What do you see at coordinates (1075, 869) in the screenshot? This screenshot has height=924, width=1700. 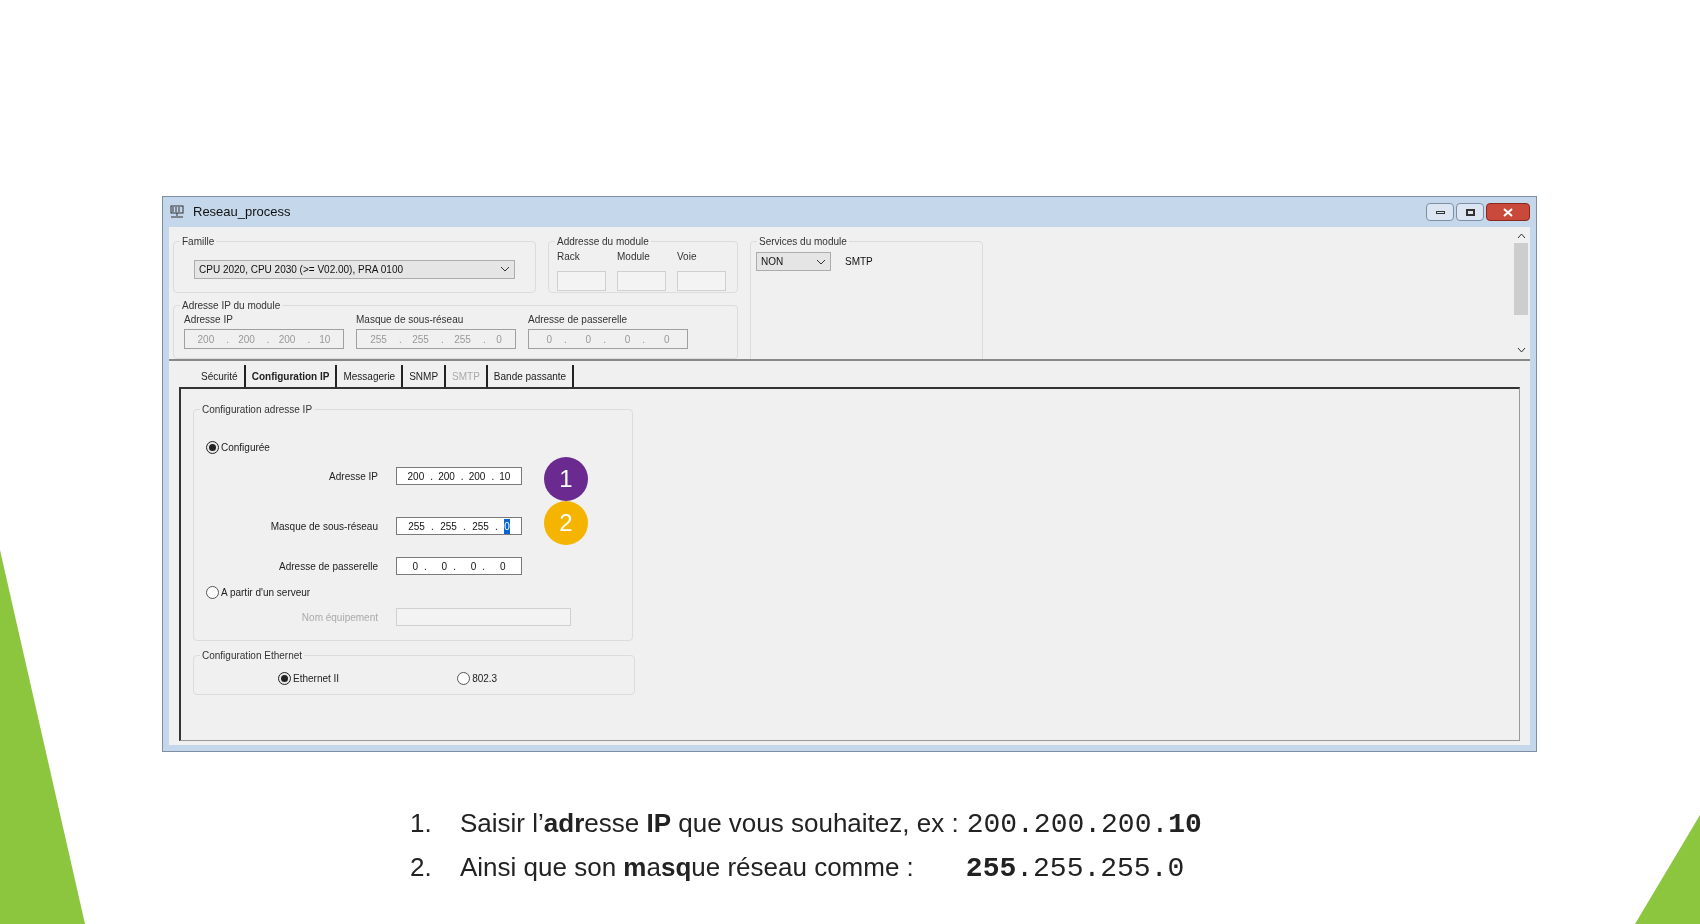 I see `ip-value: 255.255.255.0` at bounding box center [1075, 869].